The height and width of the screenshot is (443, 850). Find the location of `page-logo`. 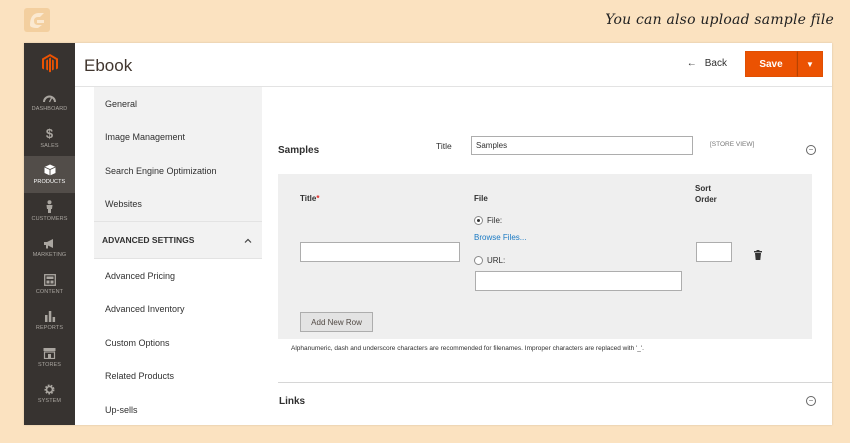

page-logo is located at coordinates (37, 20).